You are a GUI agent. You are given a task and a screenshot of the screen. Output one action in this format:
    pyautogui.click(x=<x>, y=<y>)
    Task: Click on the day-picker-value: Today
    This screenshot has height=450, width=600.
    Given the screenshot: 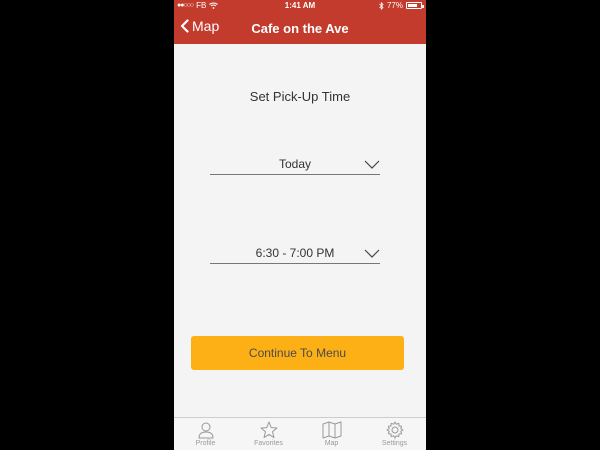 What is the action you would take?
    pyautogui.click(x=295, y=164)
    